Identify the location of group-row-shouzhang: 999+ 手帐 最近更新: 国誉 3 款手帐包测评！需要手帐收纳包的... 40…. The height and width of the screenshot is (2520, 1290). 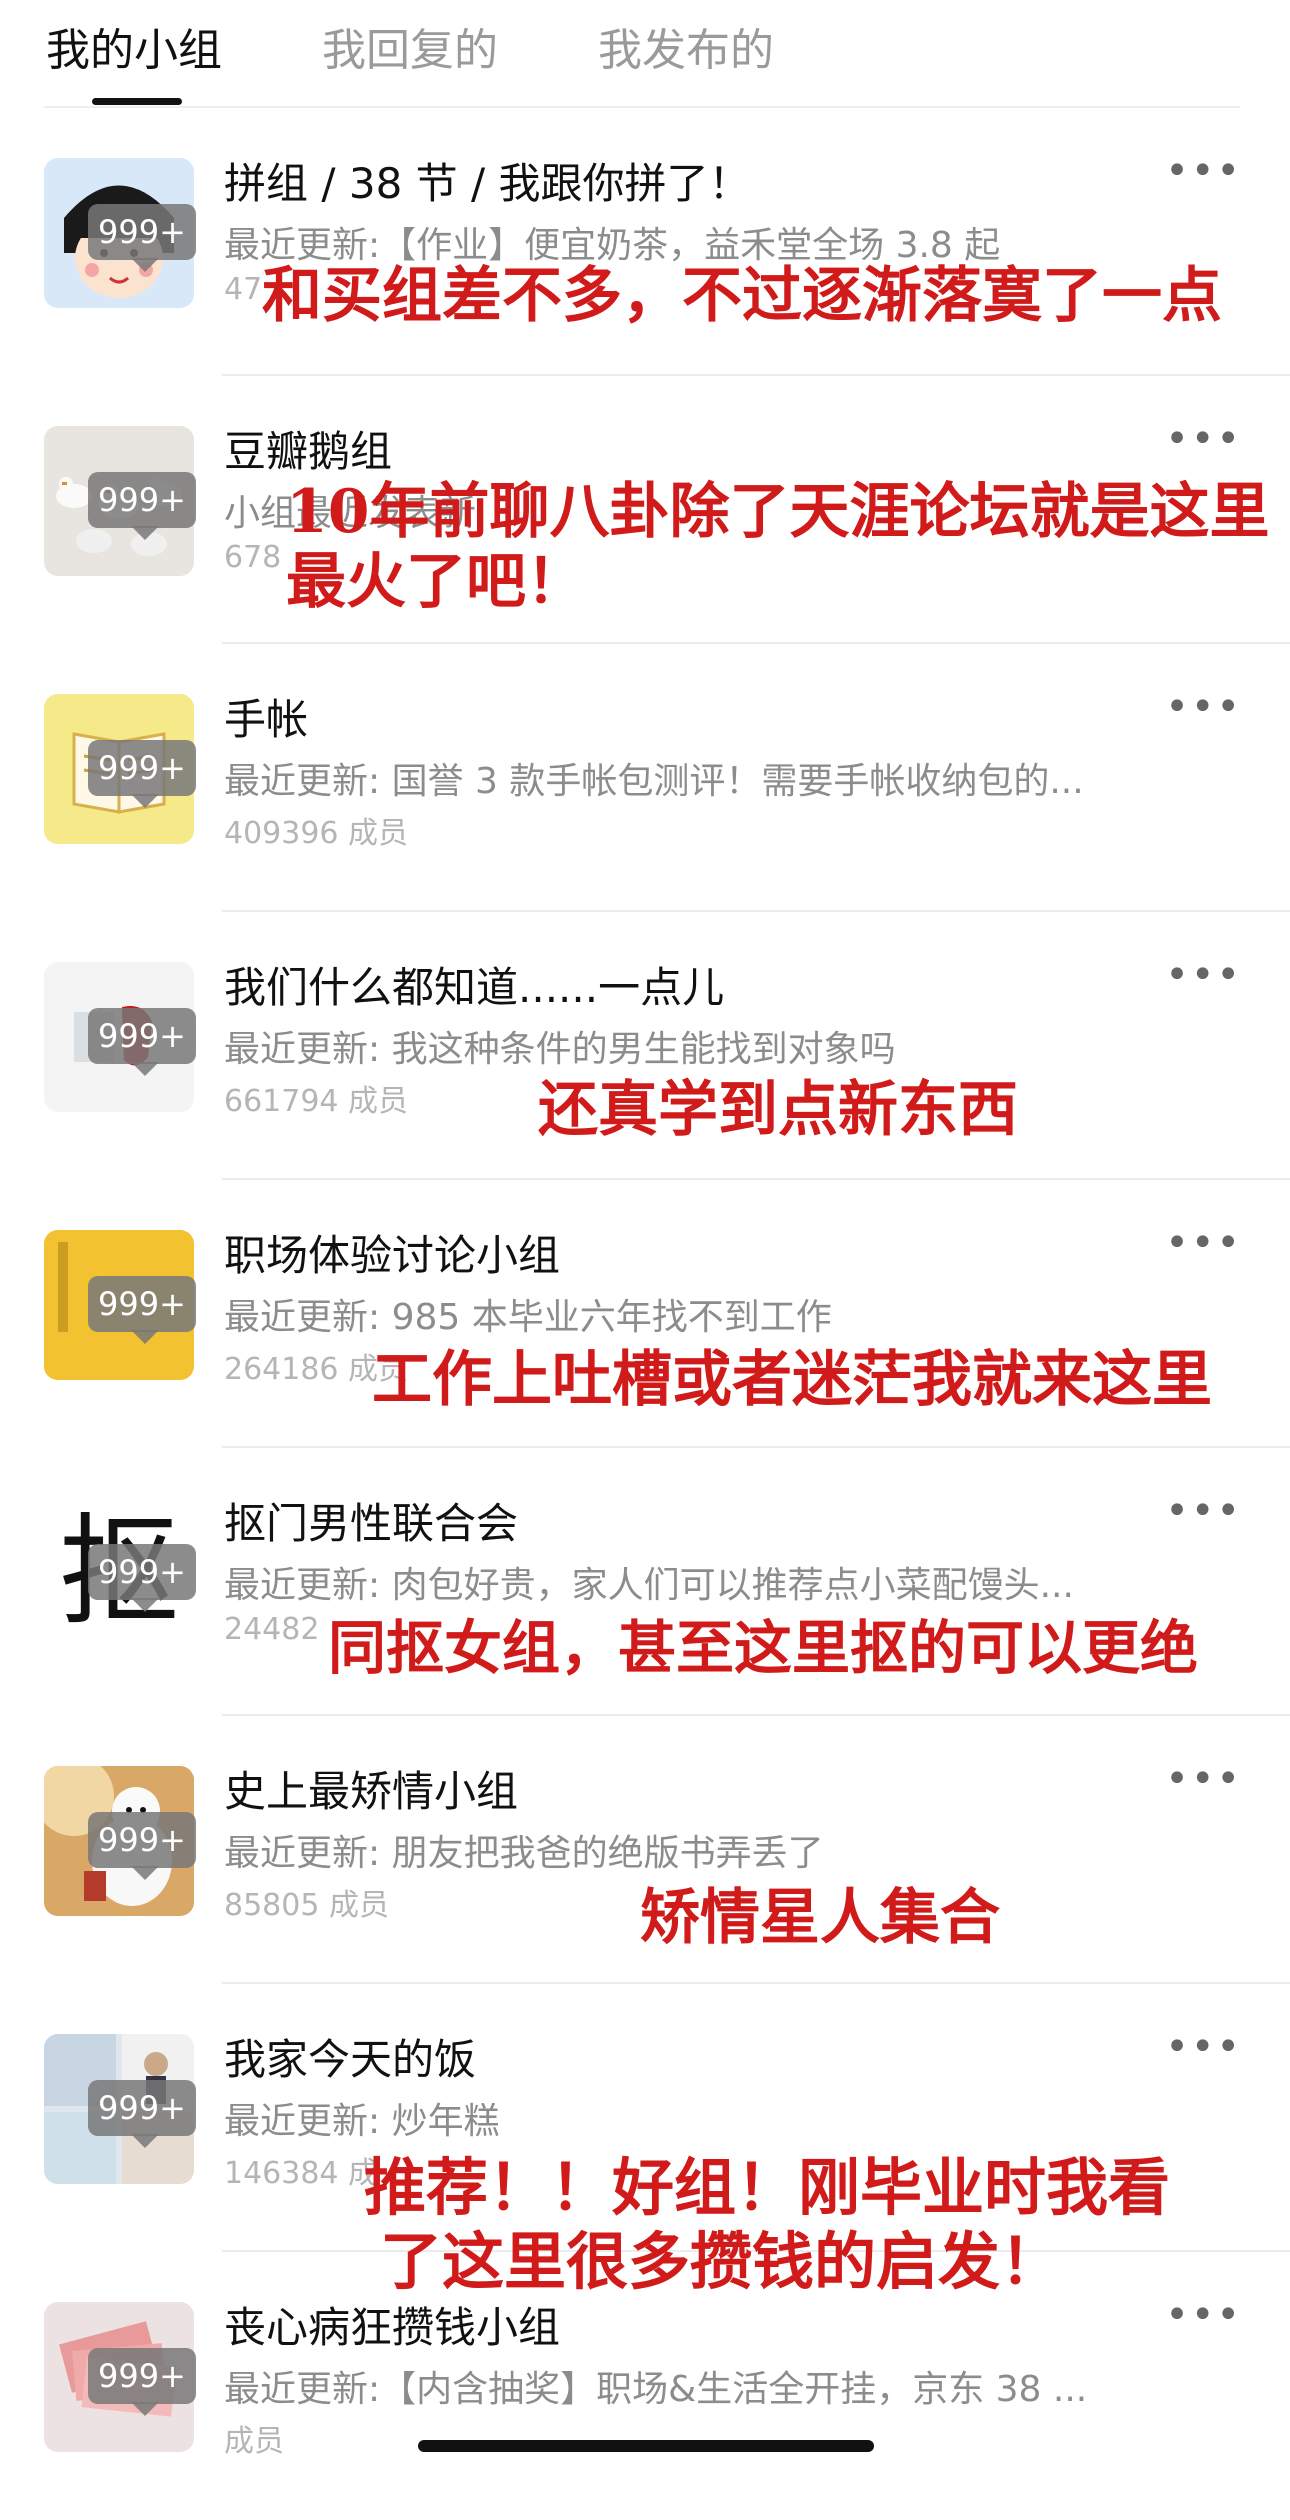
(645, 778).